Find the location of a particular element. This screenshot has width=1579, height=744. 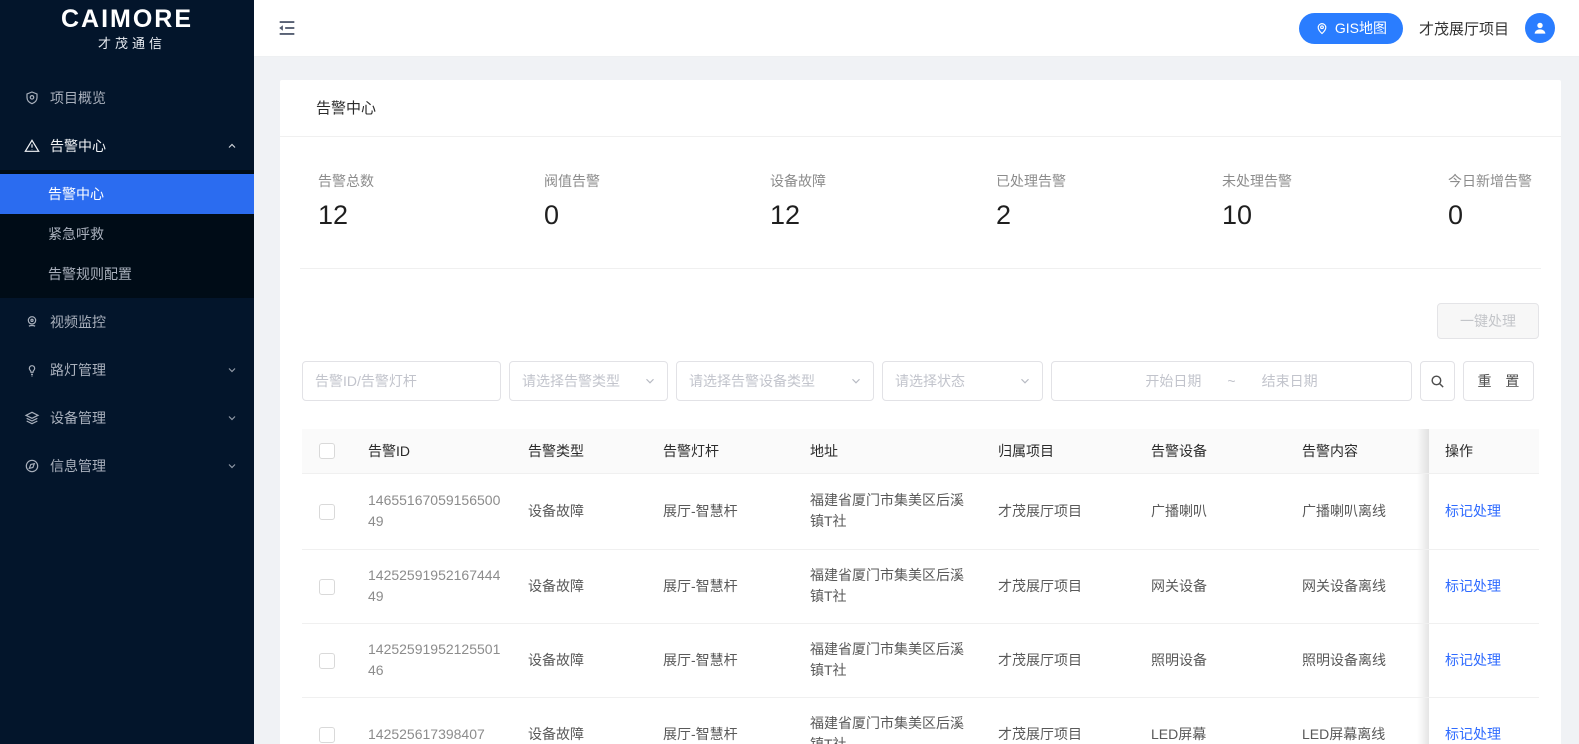

current-project-label: 才茂展厅项目 is located at coordinates (1463, 29).